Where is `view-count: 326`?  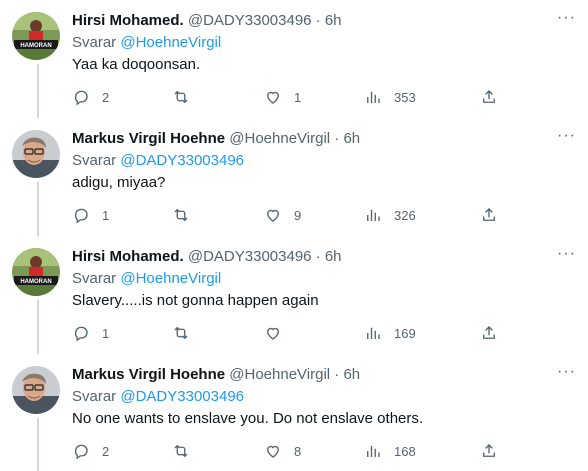
view-count: 326 is located at coordinates (405, 215).